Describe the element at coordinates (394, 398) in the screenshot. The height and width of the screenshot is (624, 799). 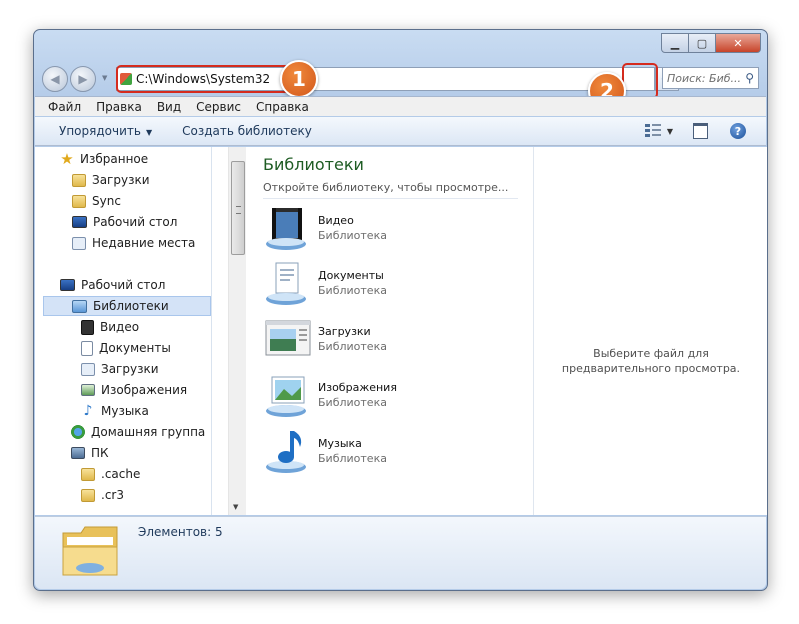
I see `library-pictures: Изображения Библиотека` at that location.